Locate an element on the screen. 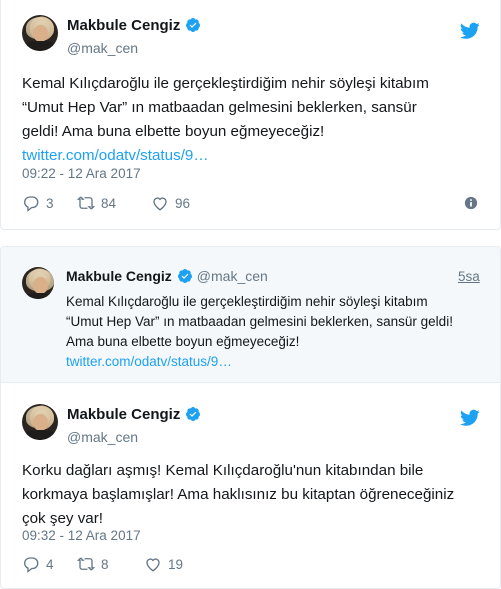 The image size is (501, 589). tweet-actions: 4 8 19 is located at coordinates (102, 564).